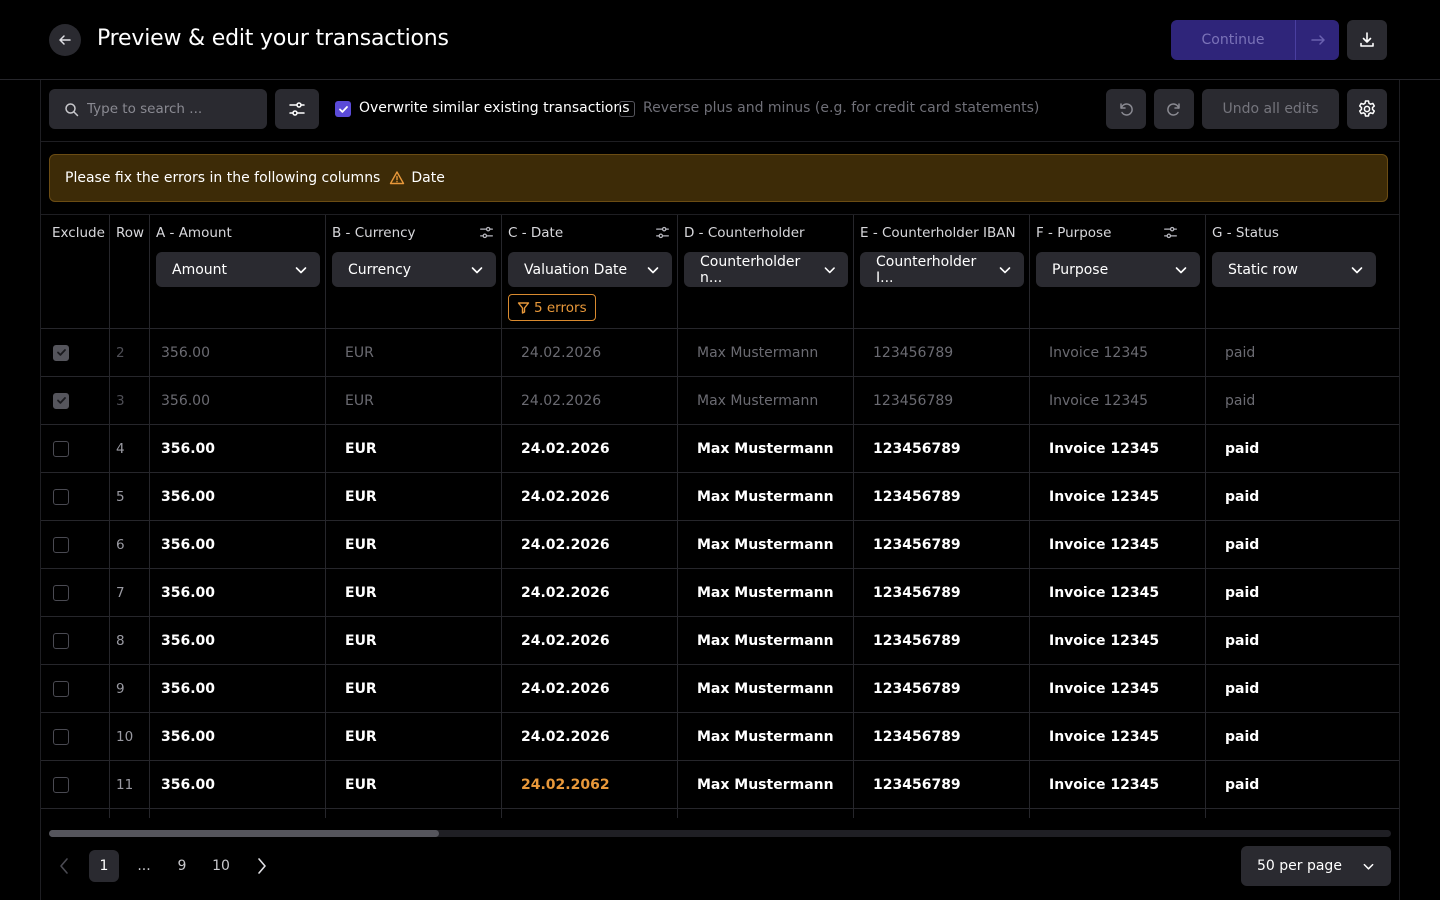 This screenshot has width=1440, height=900. I want to click on redo-button, so click(1174, 109).